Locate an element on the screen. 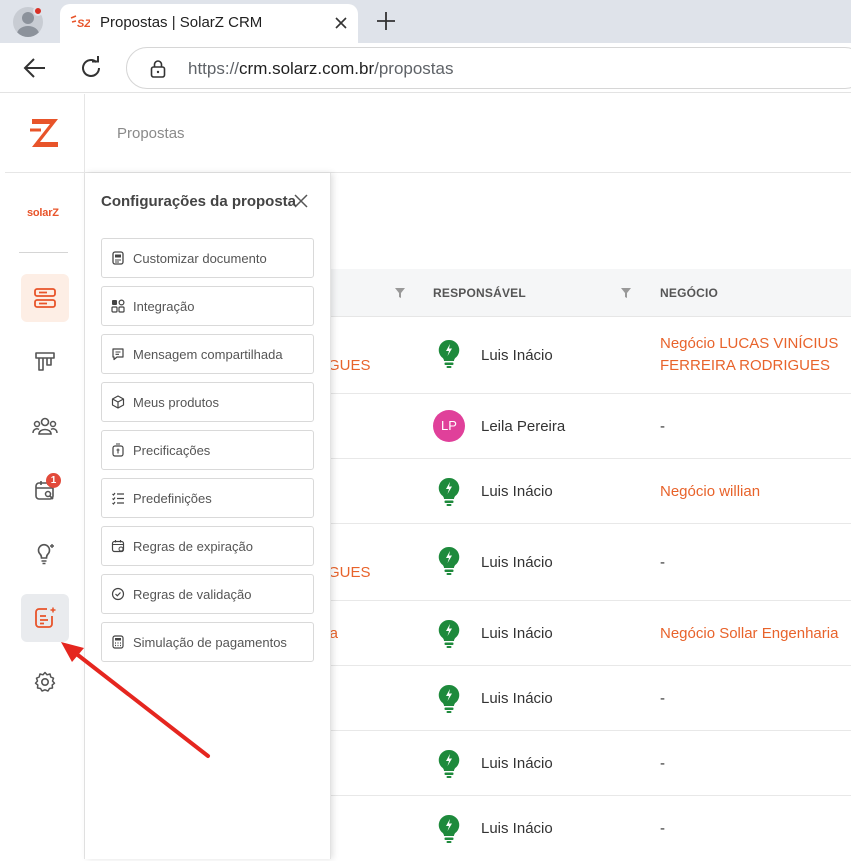 This screenshot has height=861, width=851. sidebar-item-contacts is located at coordinates (45, 426).